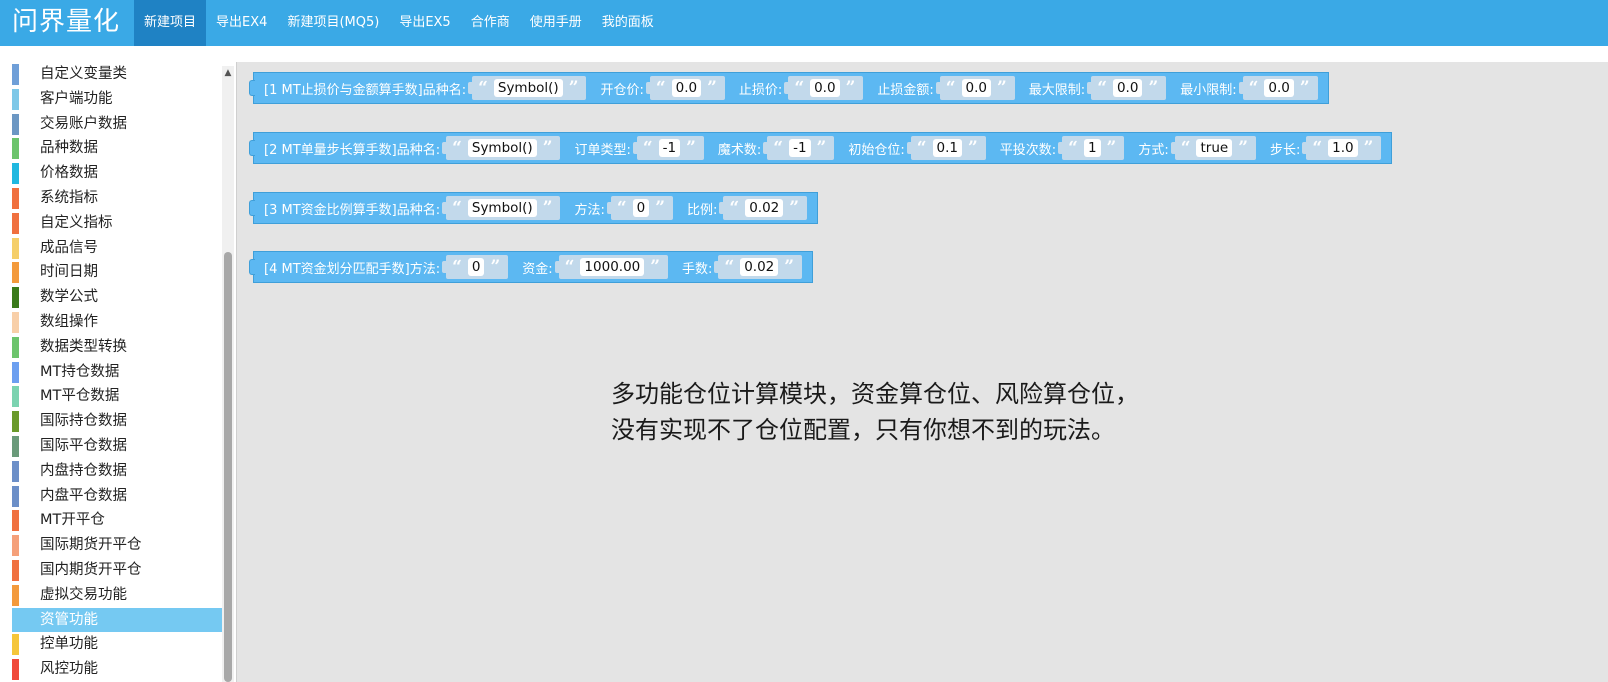 The width and height of the screenshot is (1608, 682). Describe the element at coordinates (352, 210) in the screenshot. I see `block-title: [3 MT资金比例算手数]品种名:` at that location.